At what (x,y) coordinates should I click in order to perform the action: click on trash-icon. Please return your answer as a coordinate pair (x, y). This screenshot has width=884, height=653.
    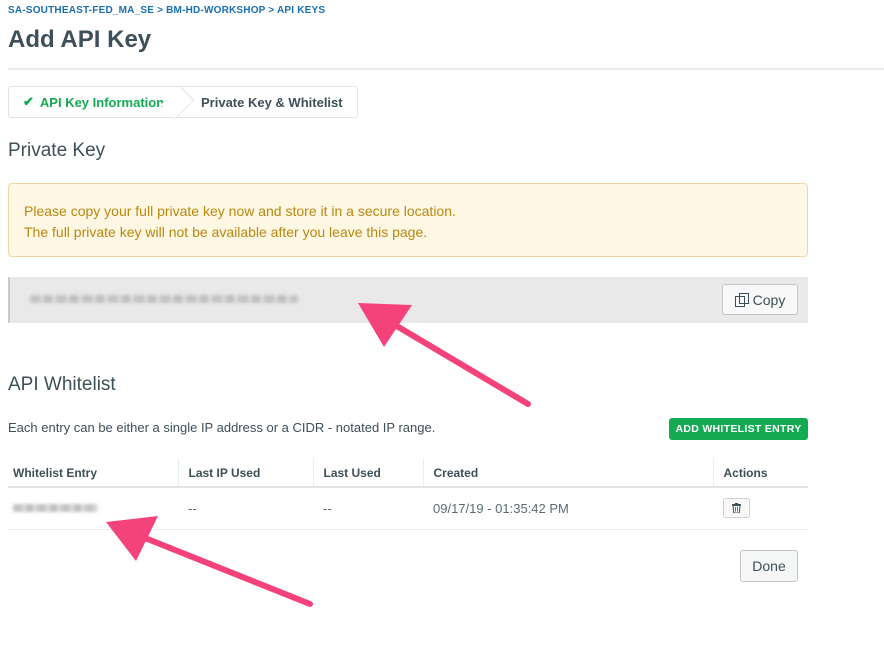
    Looking at the image, I should click on (736, 508).